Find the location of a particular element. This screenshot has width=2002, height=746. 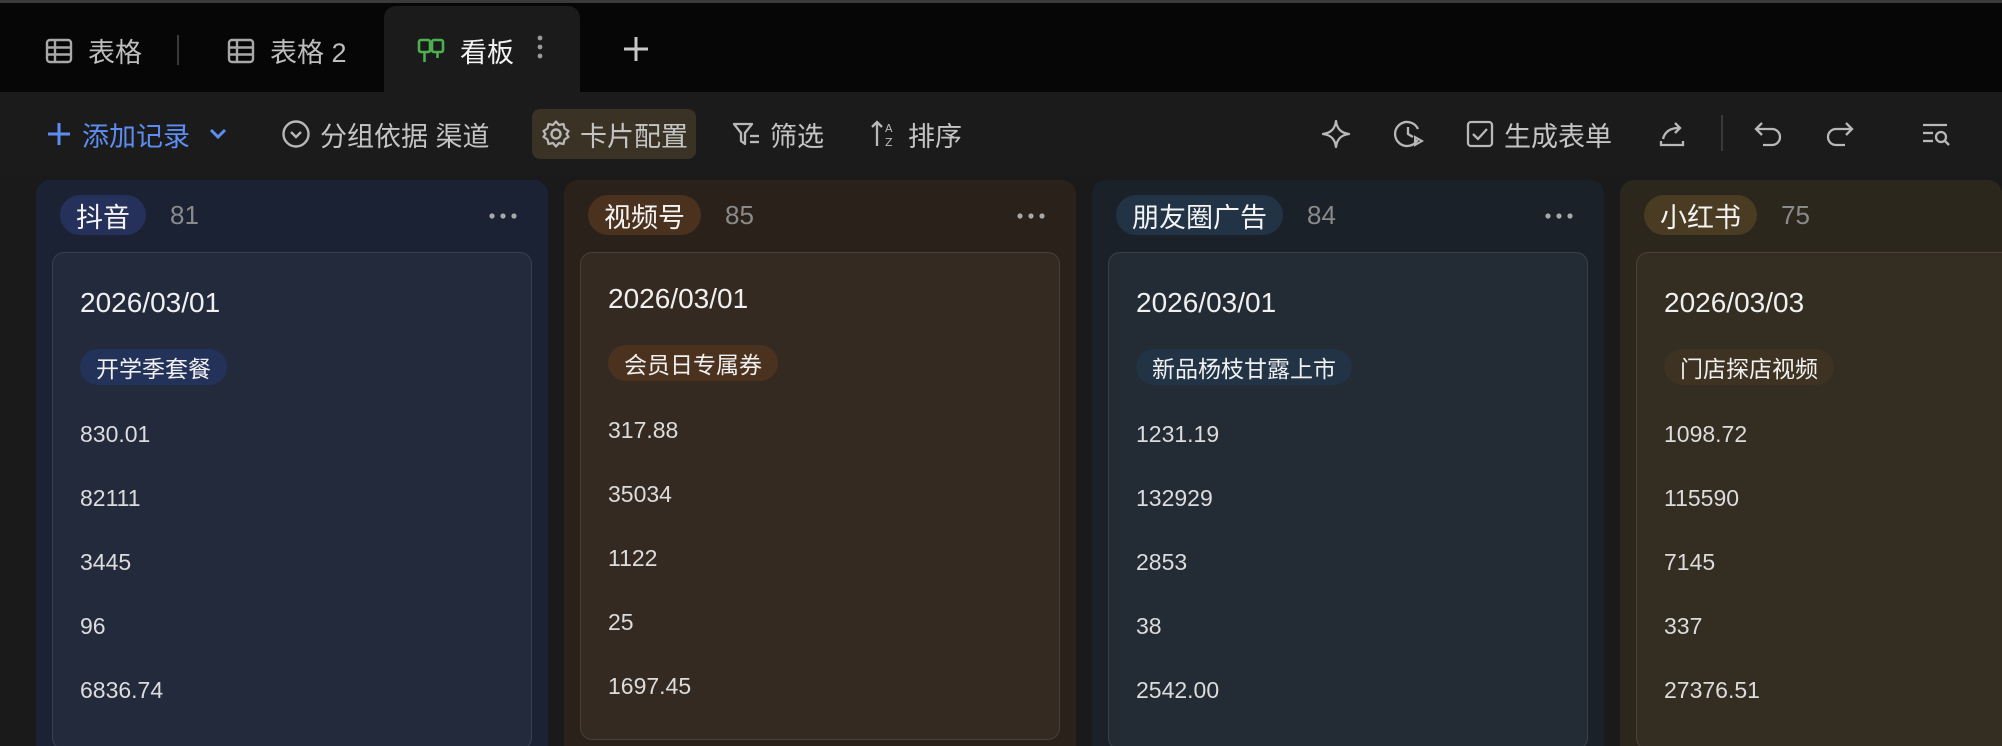

view-tab-bar: 表格 表格 2 看板 is located at coordinates (1001, 47).